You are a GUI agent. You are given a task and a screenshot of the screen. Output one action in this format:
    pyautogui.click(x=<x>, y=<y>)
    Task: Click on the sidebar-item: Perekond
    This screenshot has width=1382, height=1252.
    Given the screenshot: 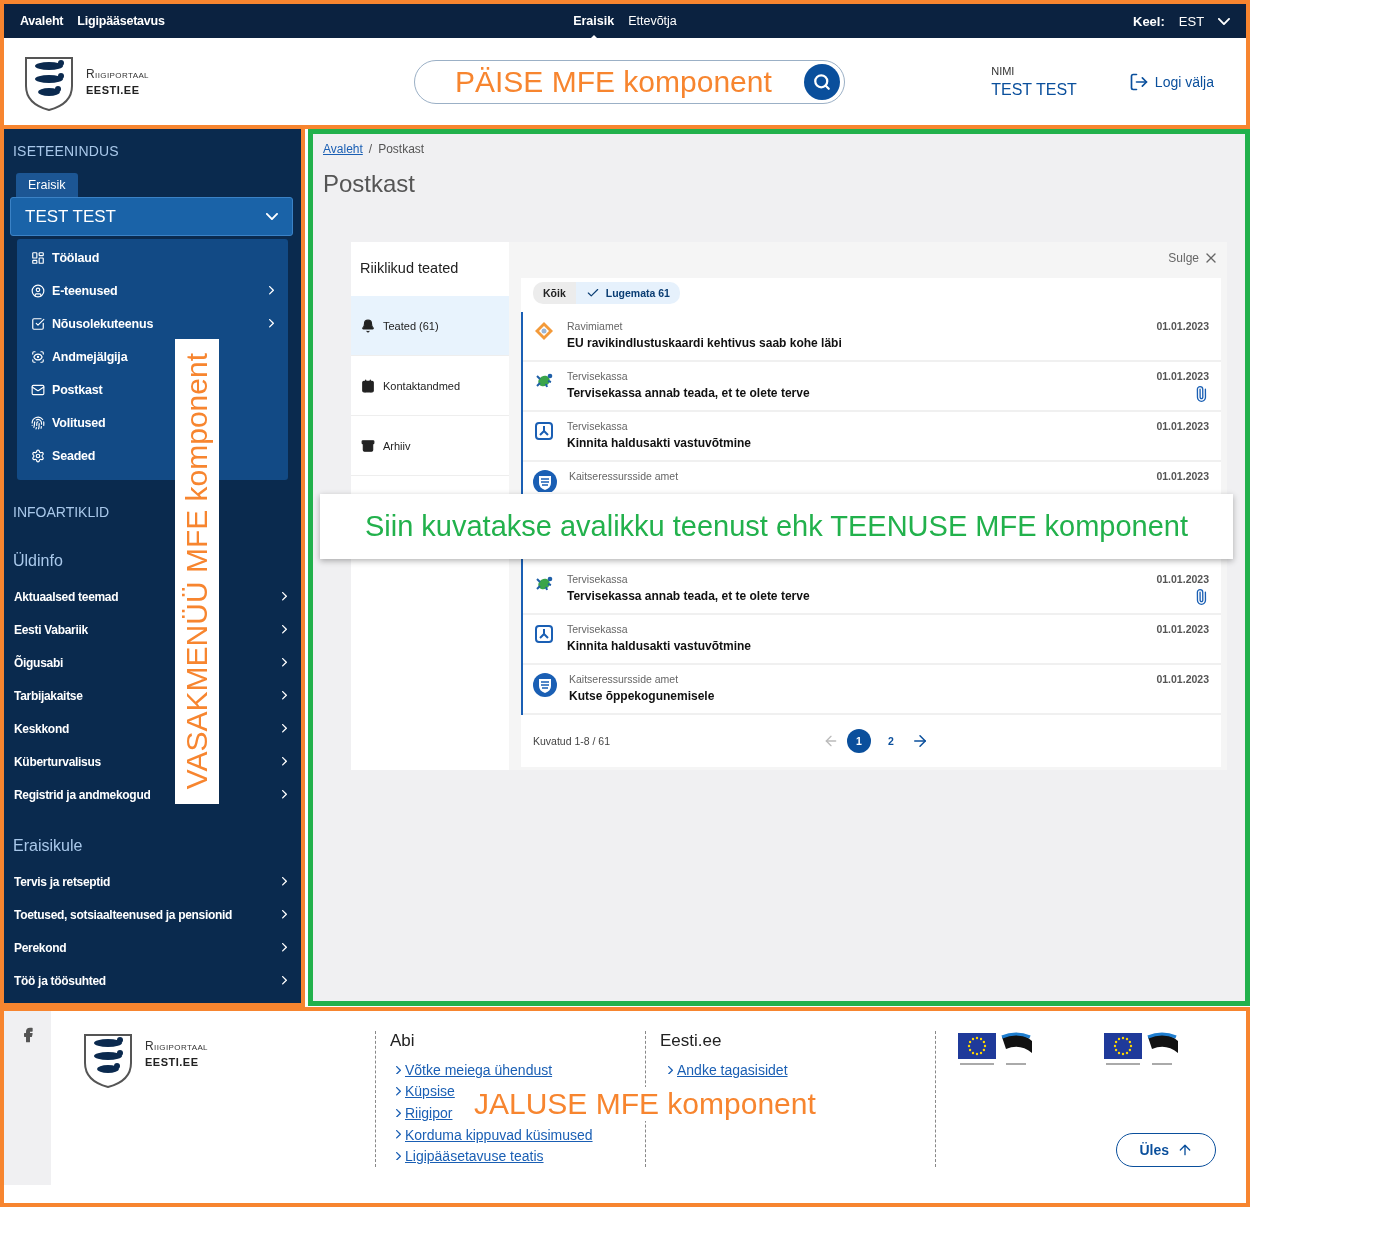 What is the action you would take?
    pyautogui.click(x=40, y=947)
    